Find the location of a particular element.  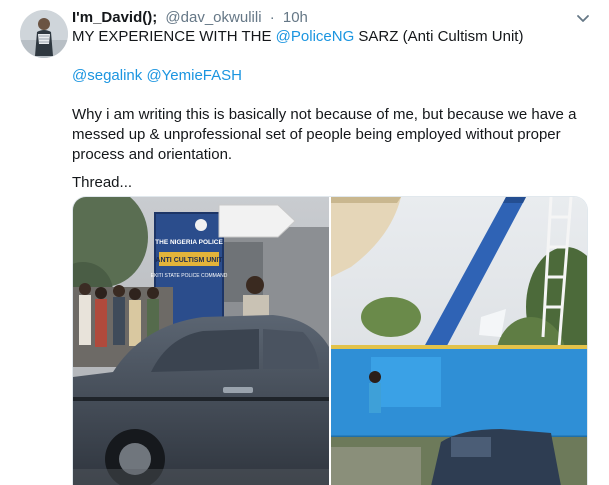

title-prefix: MY EXPERIENCE WITH THE is located at coordinates (174, 36).